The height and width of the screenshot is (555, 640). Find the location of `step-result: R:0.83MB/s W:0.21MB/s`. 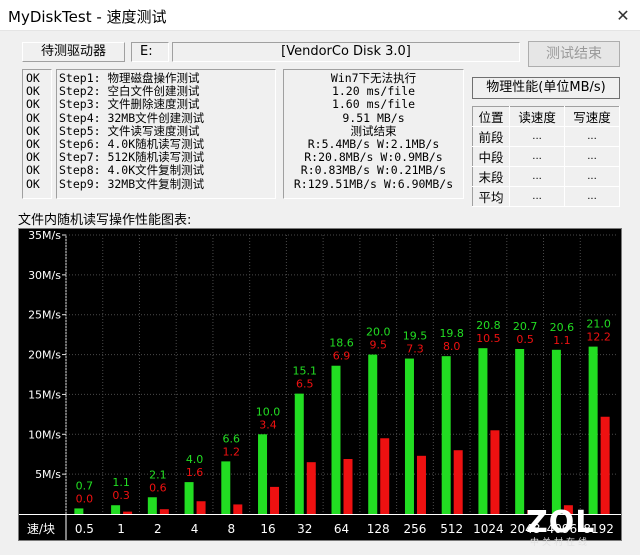

step-result: R:0.83MB/s W:0.21MB/s is located at coordinates (373, 170).